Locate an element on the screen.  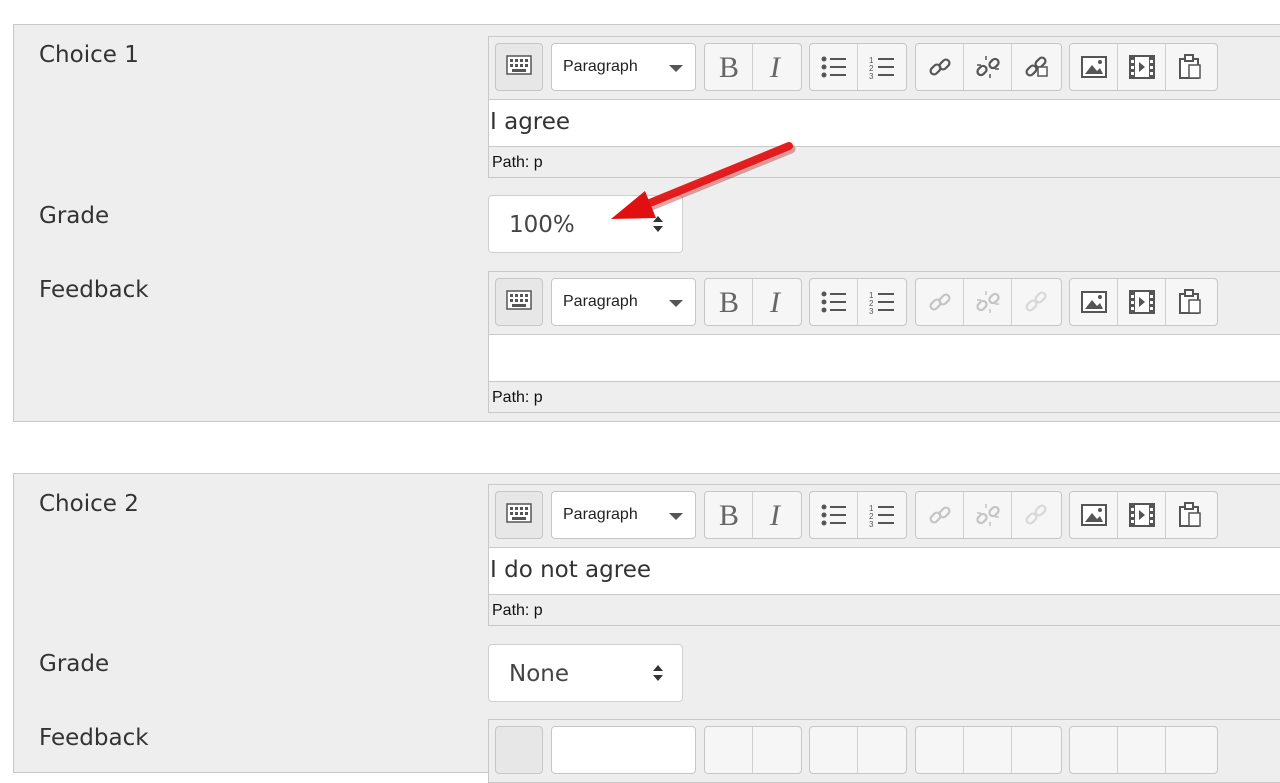
grade-2-label: Grade is located at coordinates (74, 664).